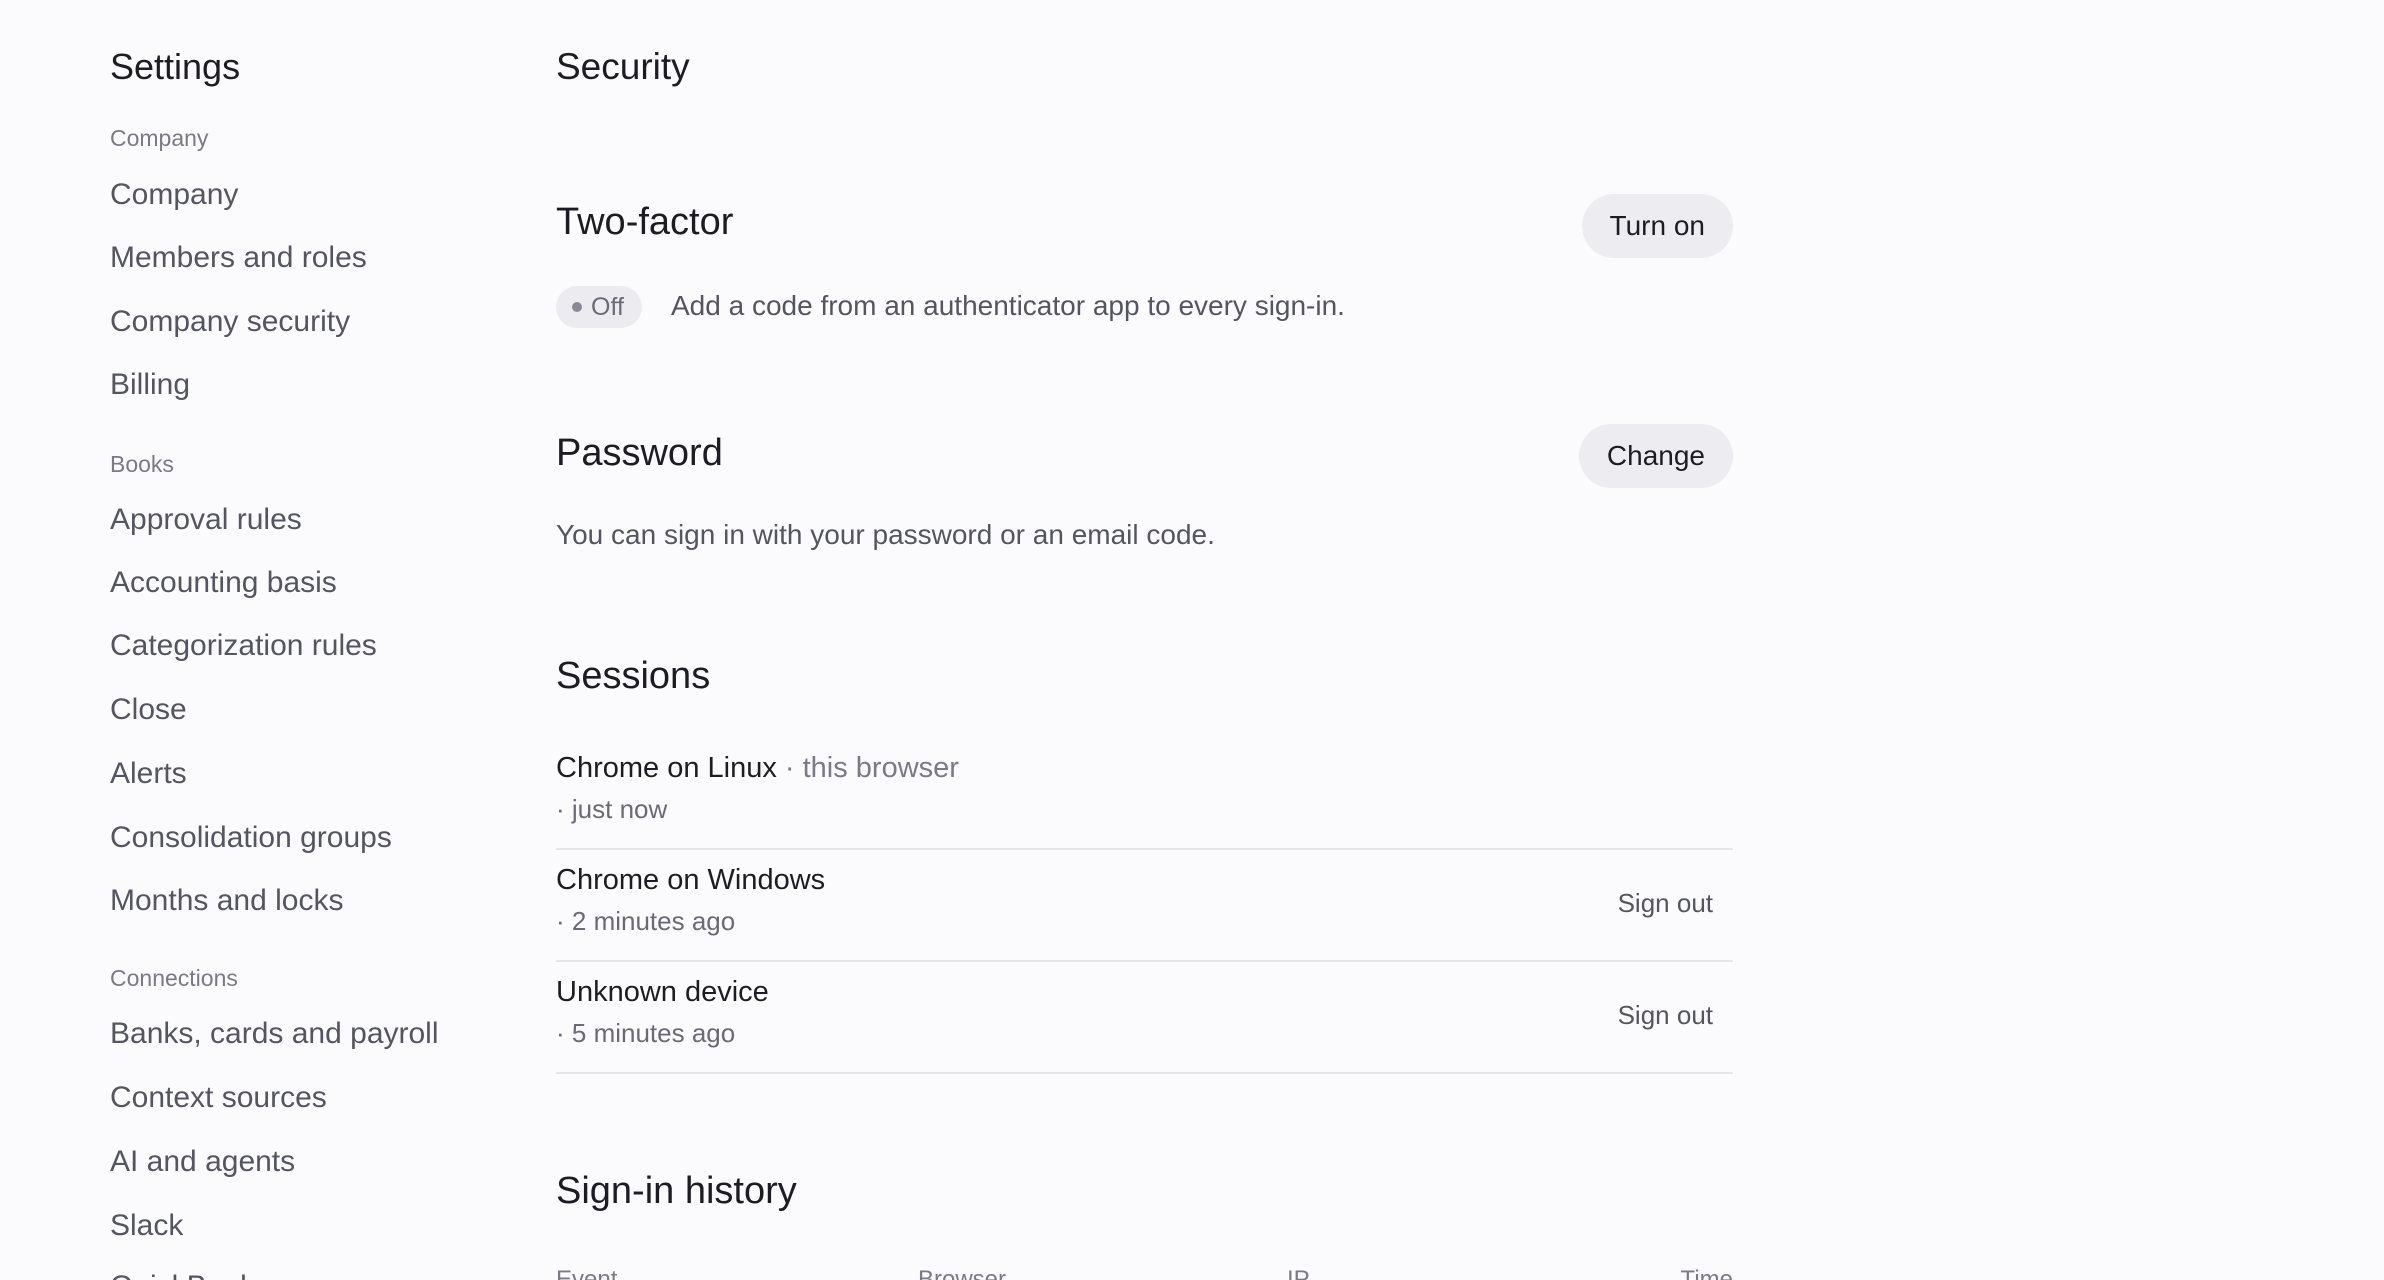 This screenshot has height=1280, width=2384. I want to click on two-factor-title: Two-factor, so click(645, 222).